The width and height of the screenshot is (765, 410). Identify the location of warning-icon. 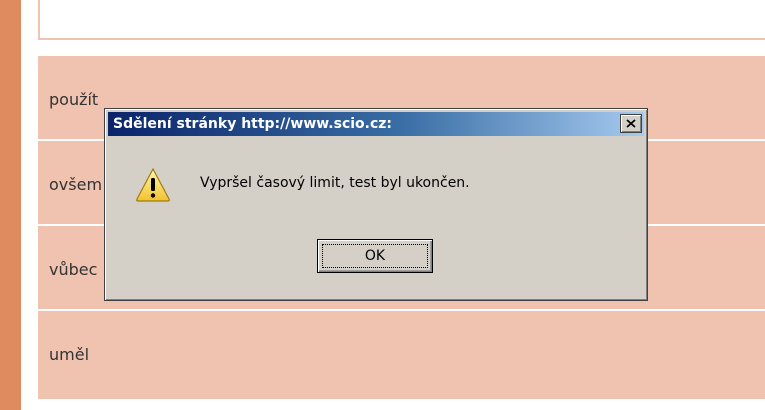
(153, 184).